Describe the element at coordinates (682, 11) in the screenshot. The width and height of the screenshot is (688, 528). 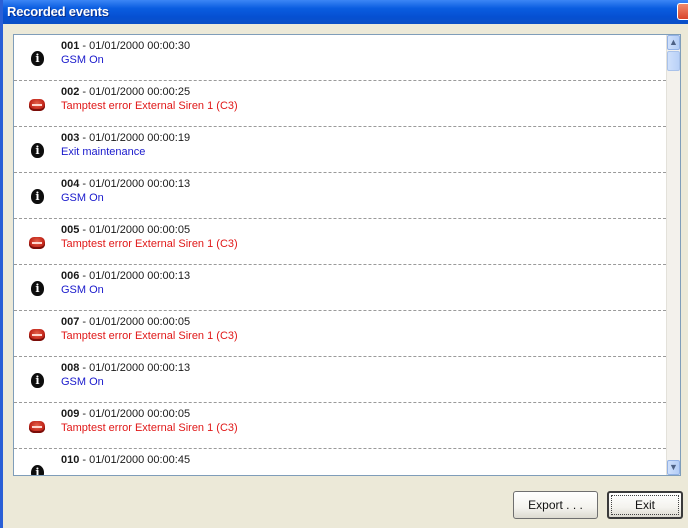
I see `close-button` at that location.